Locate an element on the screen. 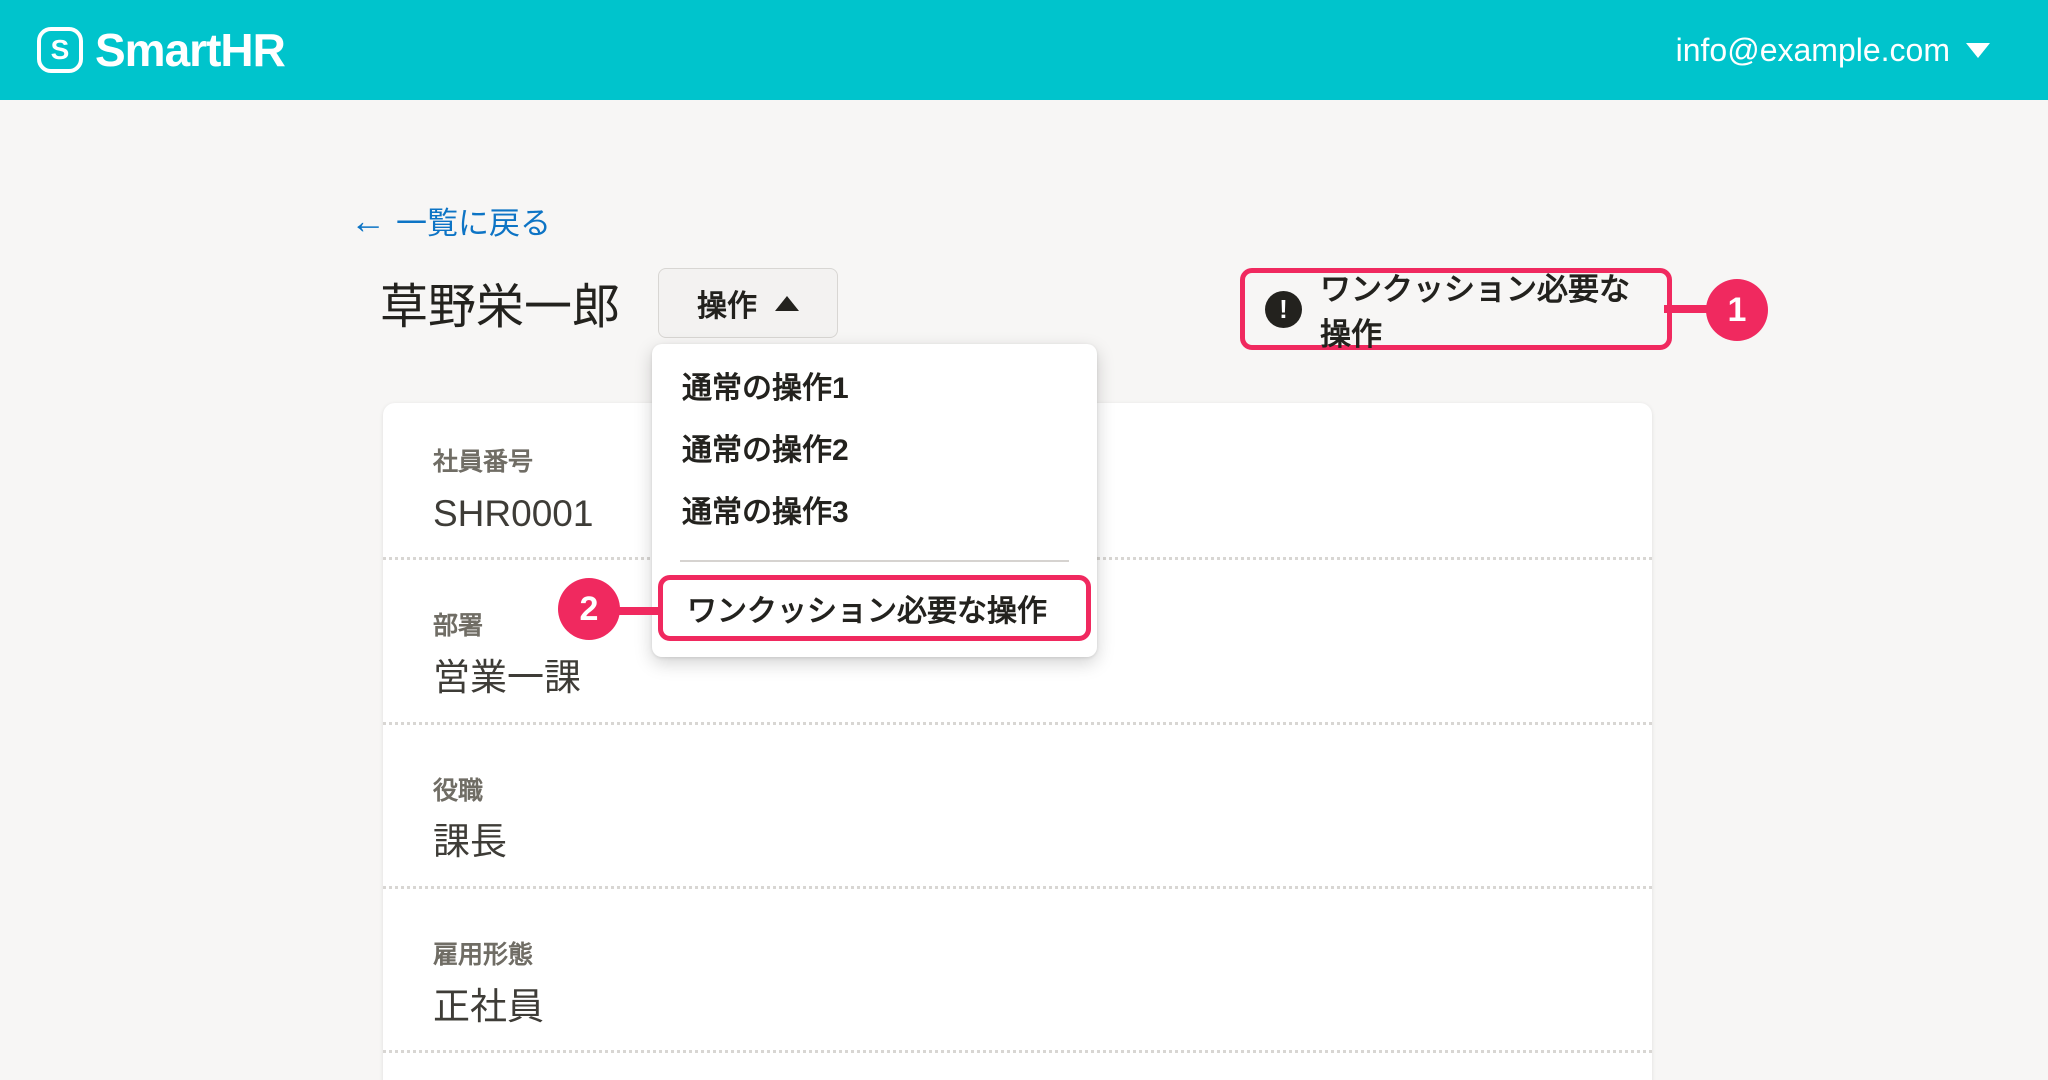 The width and height of the screenshot is (2048, 1080). menu-item-normal-3: 通常の操作3 is located at coordinates (874, 509).